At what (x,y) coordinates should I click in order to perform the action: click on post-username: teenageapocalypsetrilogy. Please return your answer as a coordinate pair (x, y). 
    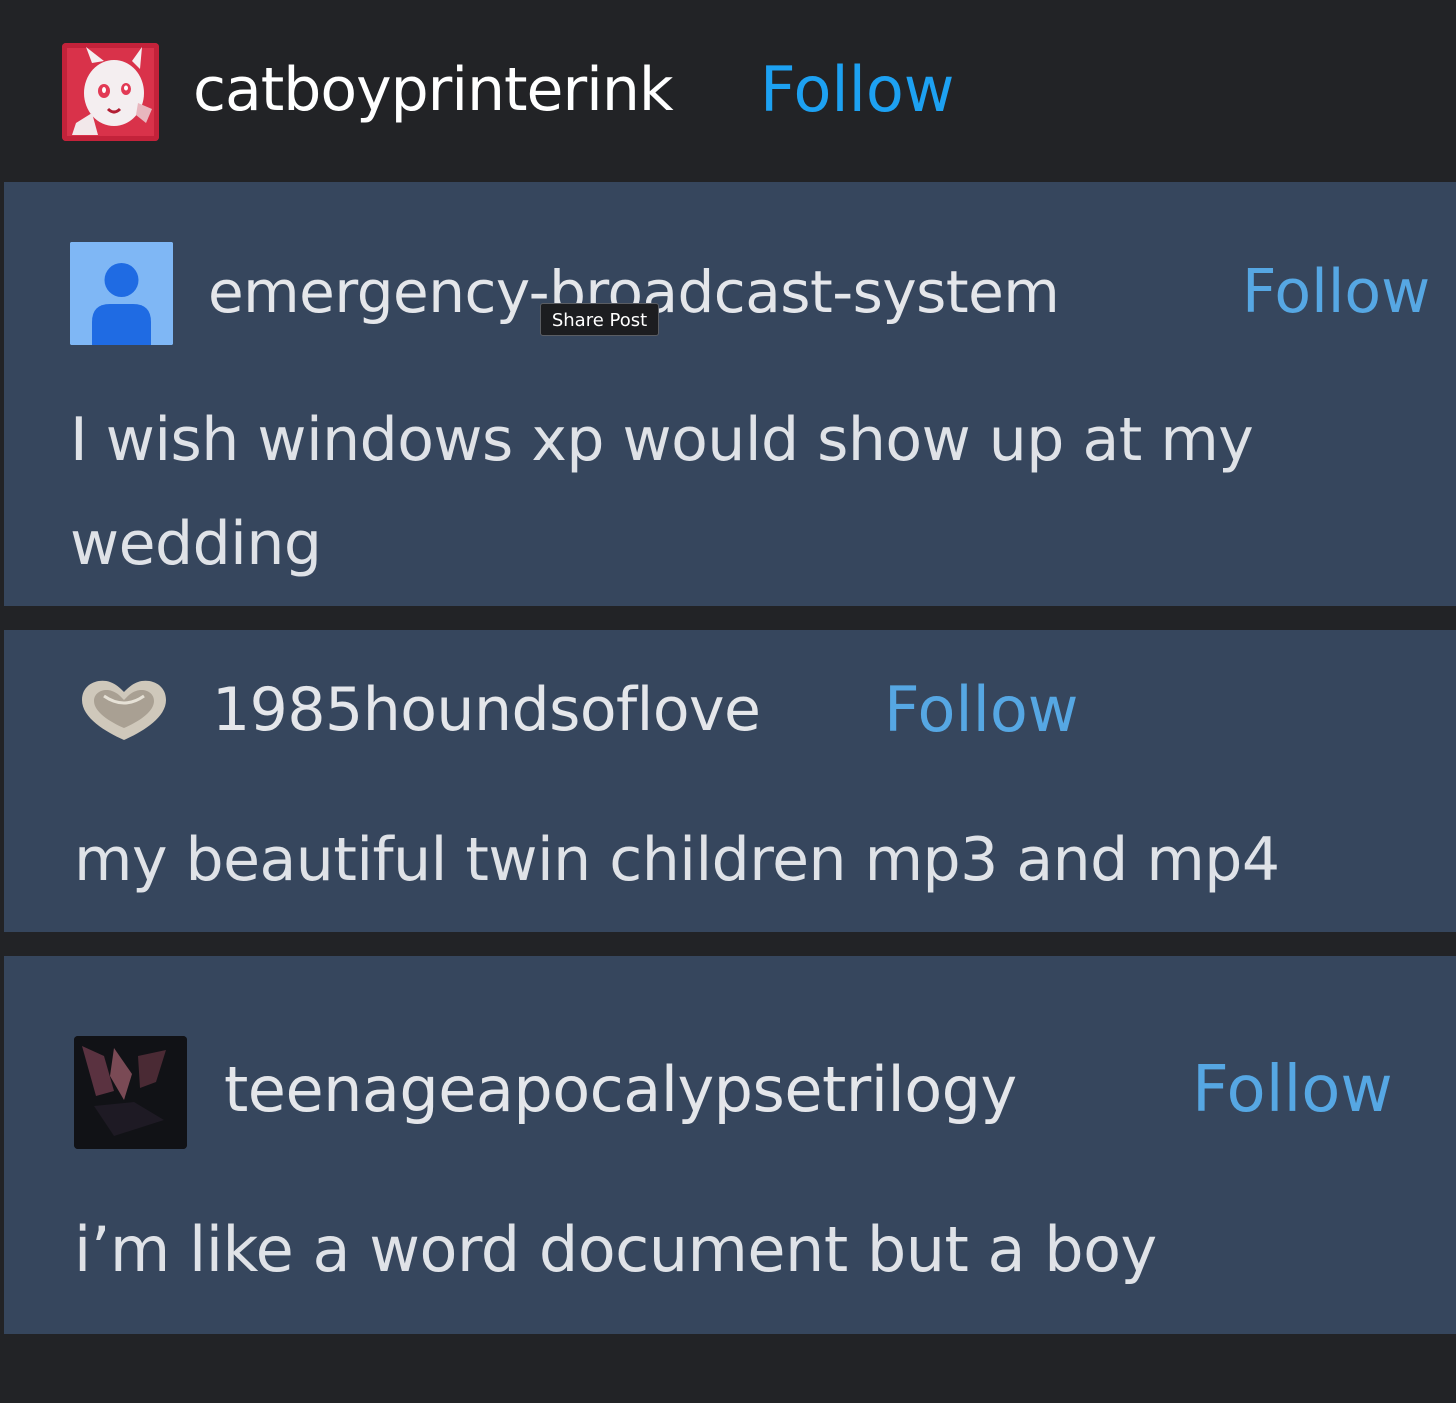
    Looking at the image, I should click on (620, 1090).